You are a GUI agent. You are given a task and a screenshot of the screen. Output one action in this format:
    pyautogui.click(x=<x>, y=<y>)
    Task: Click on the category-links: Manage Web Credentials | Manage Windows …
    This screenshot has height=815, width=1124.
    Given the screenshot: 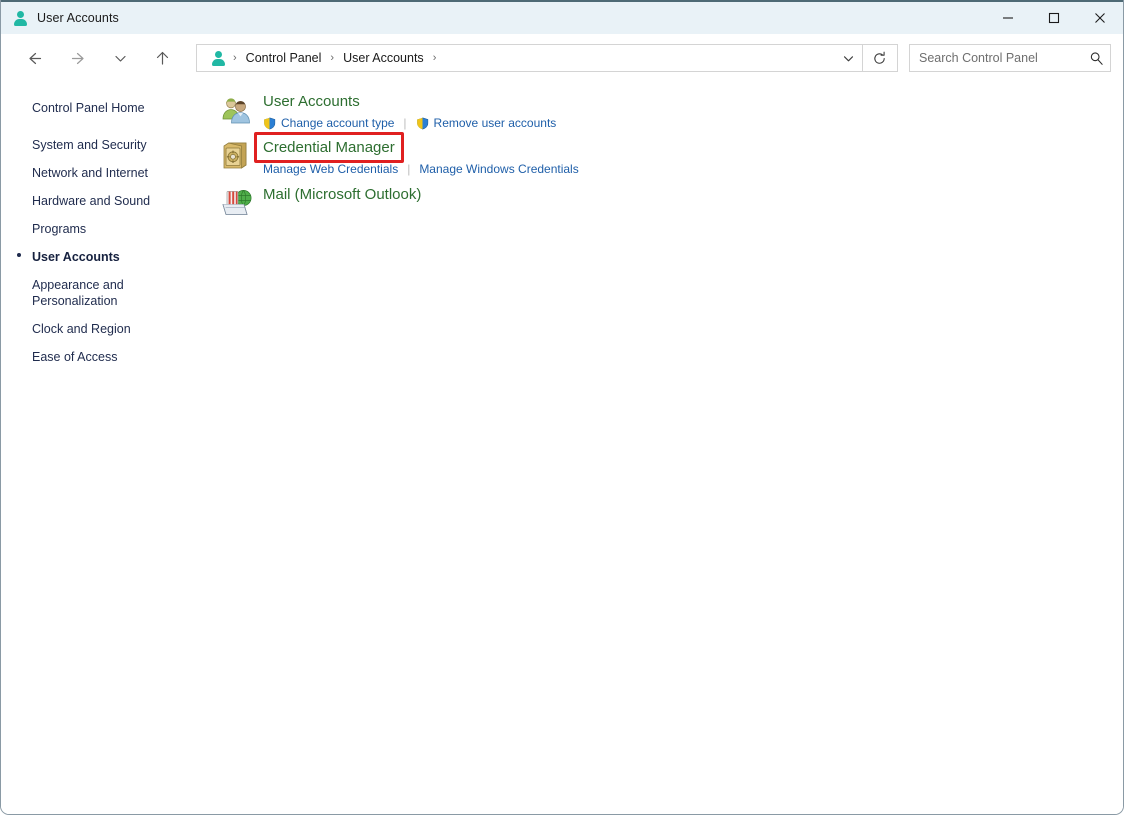 What is the action you would take?
    pyautogui.click(x=420, y=169)
    